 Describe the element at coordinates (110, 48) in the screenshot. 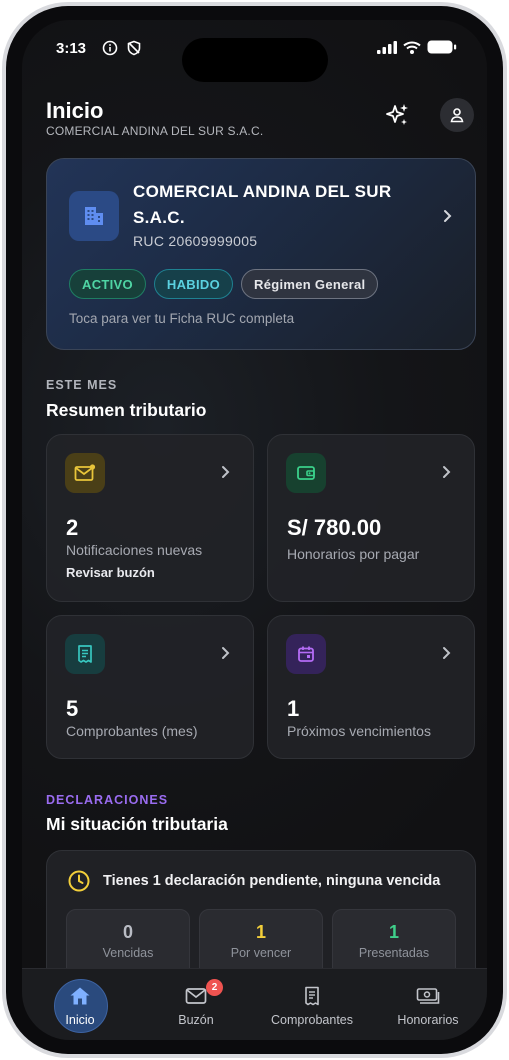

I see `info-icon` at that location.